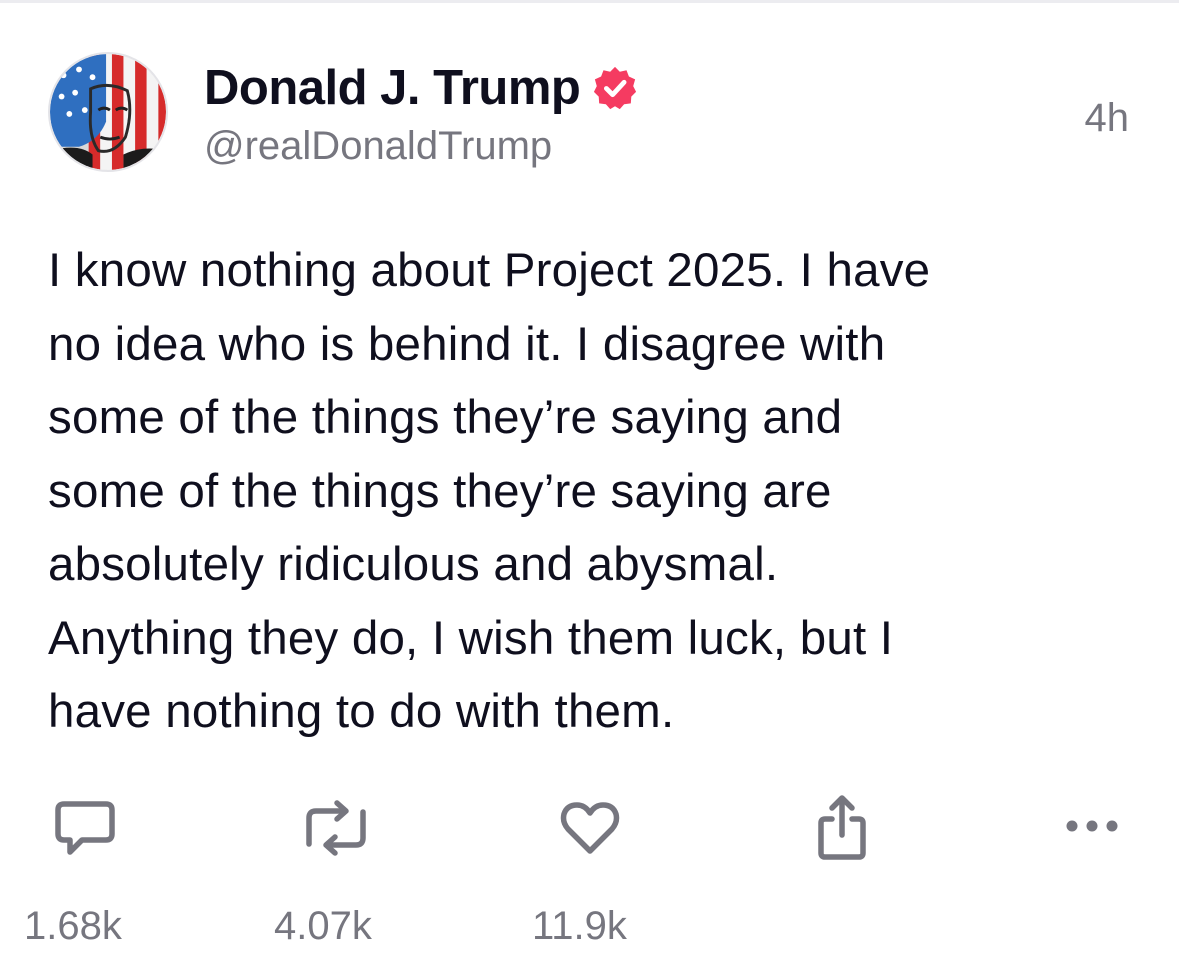 This screenshot has width=1179, height=965. Describe the element at coordinates (413, 564) in the screenshot. I see `post-text-line: absolutely ridiculous and abysmal.` at that location.